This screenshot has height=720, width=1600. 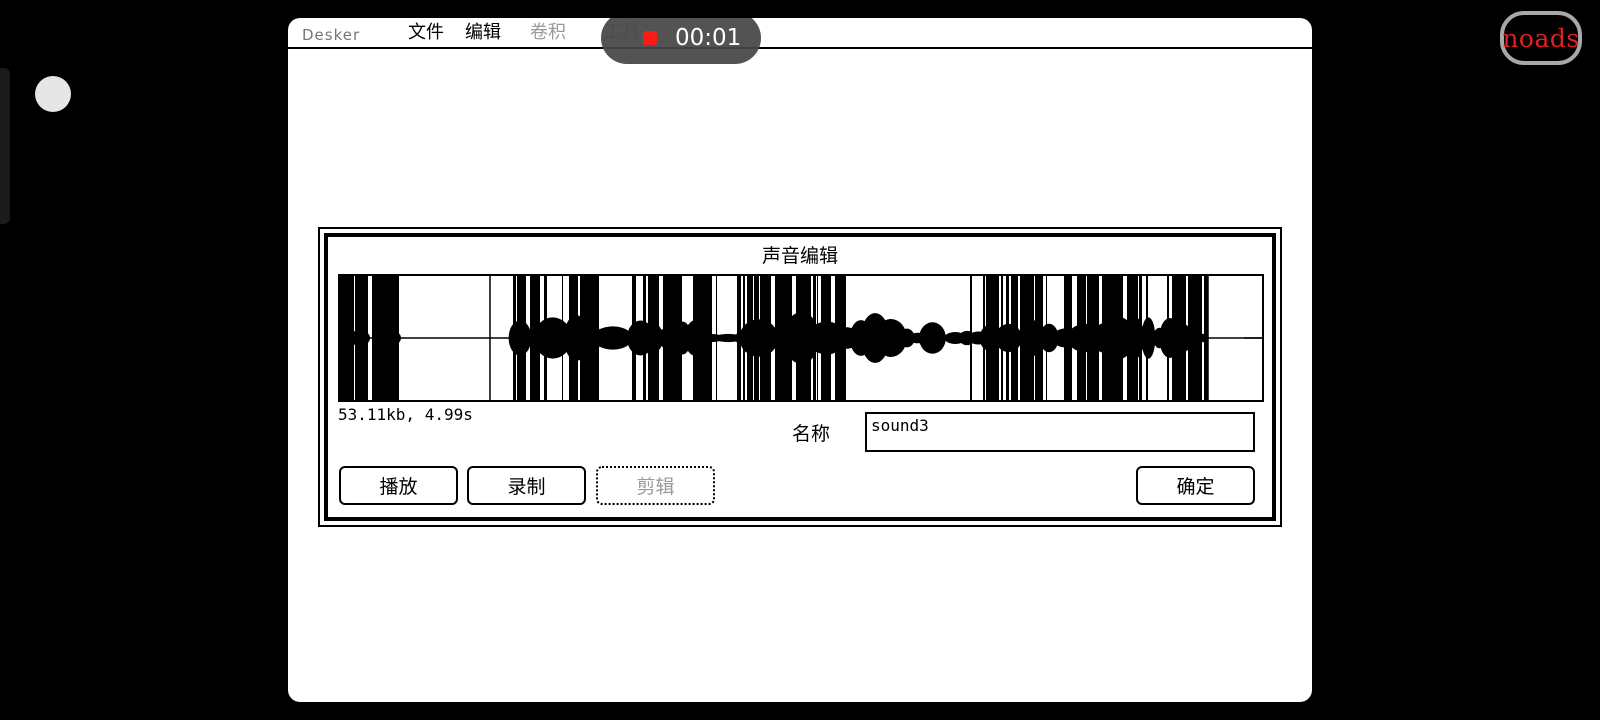 What do you see at coordinates (548, 33) in the screenshot?
I see `menu-convolve: 卷积` at bounding box center [548, 33].